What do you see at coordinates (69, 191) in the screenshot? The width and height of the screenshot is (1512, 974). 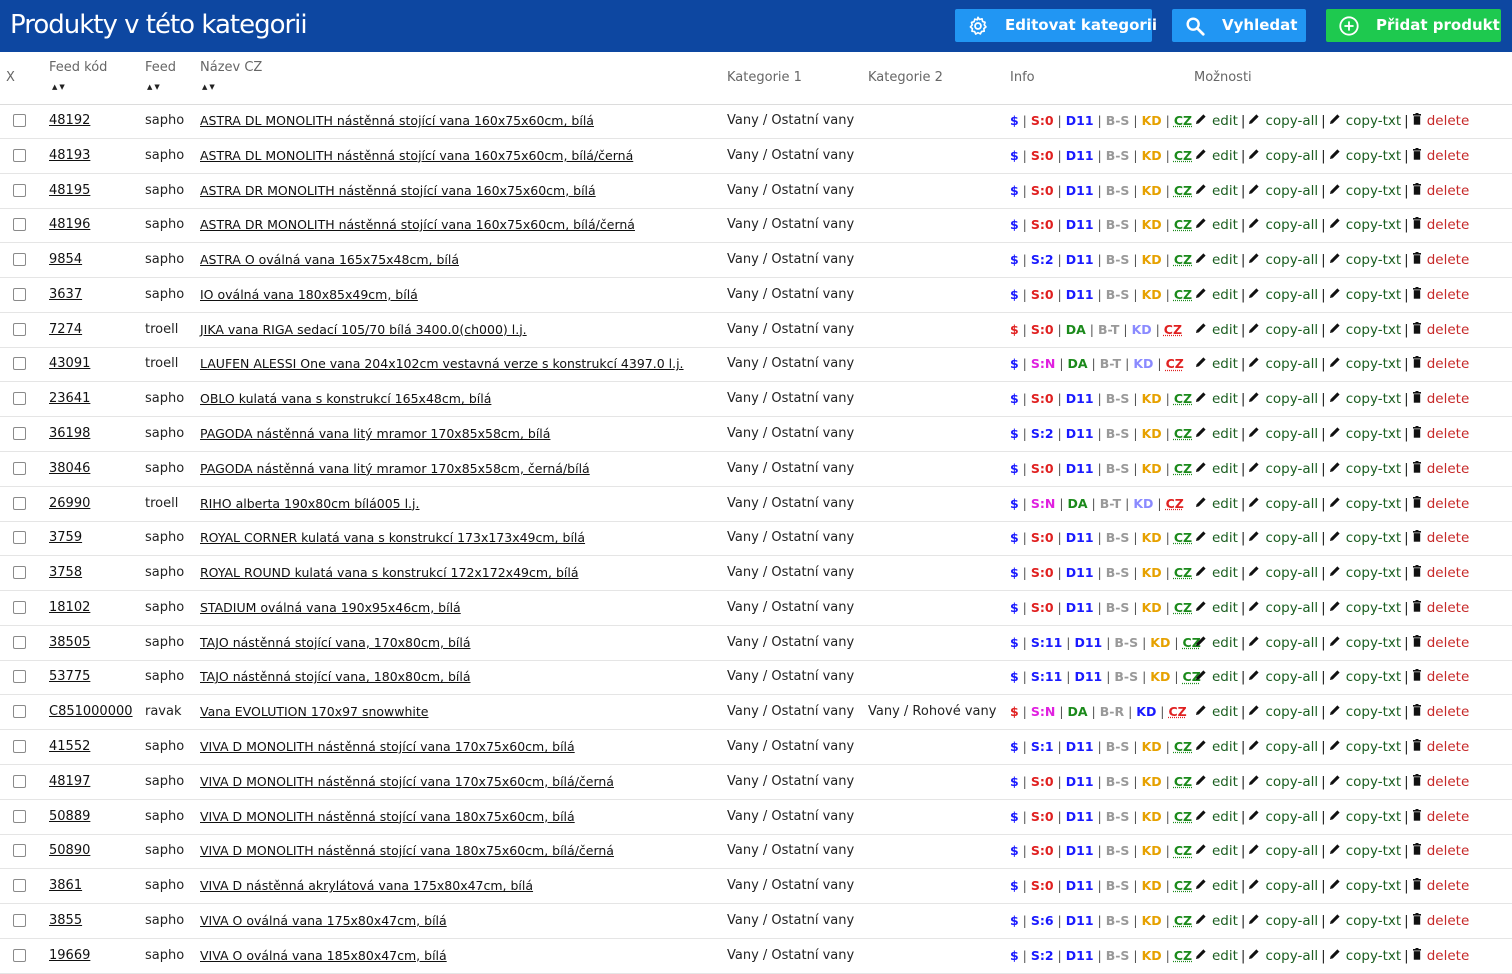 I see `feed-code-link: 48195` at bounding box center [69, 191].